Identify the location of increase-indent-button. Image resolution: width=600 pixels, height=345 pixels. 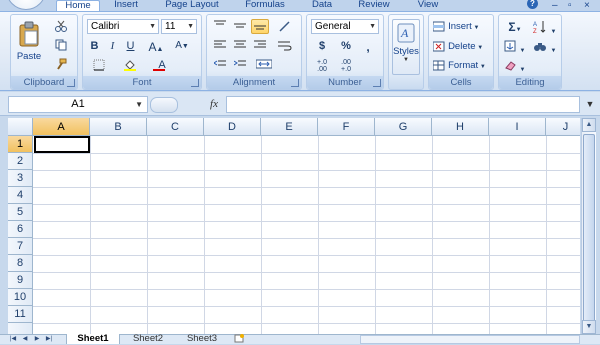
(240, 65).